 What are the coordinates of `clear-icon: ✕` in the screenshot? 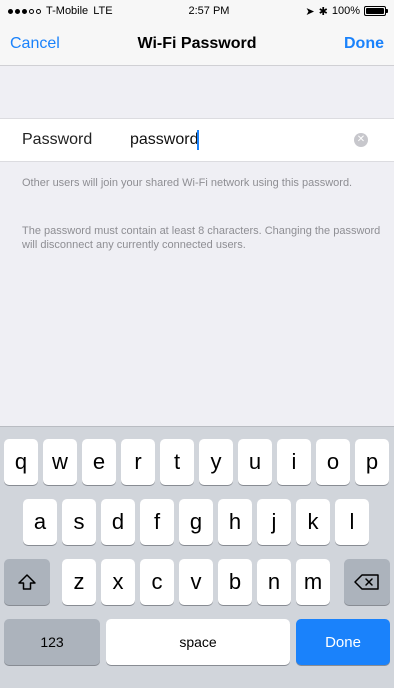 It's located at (361, 140).